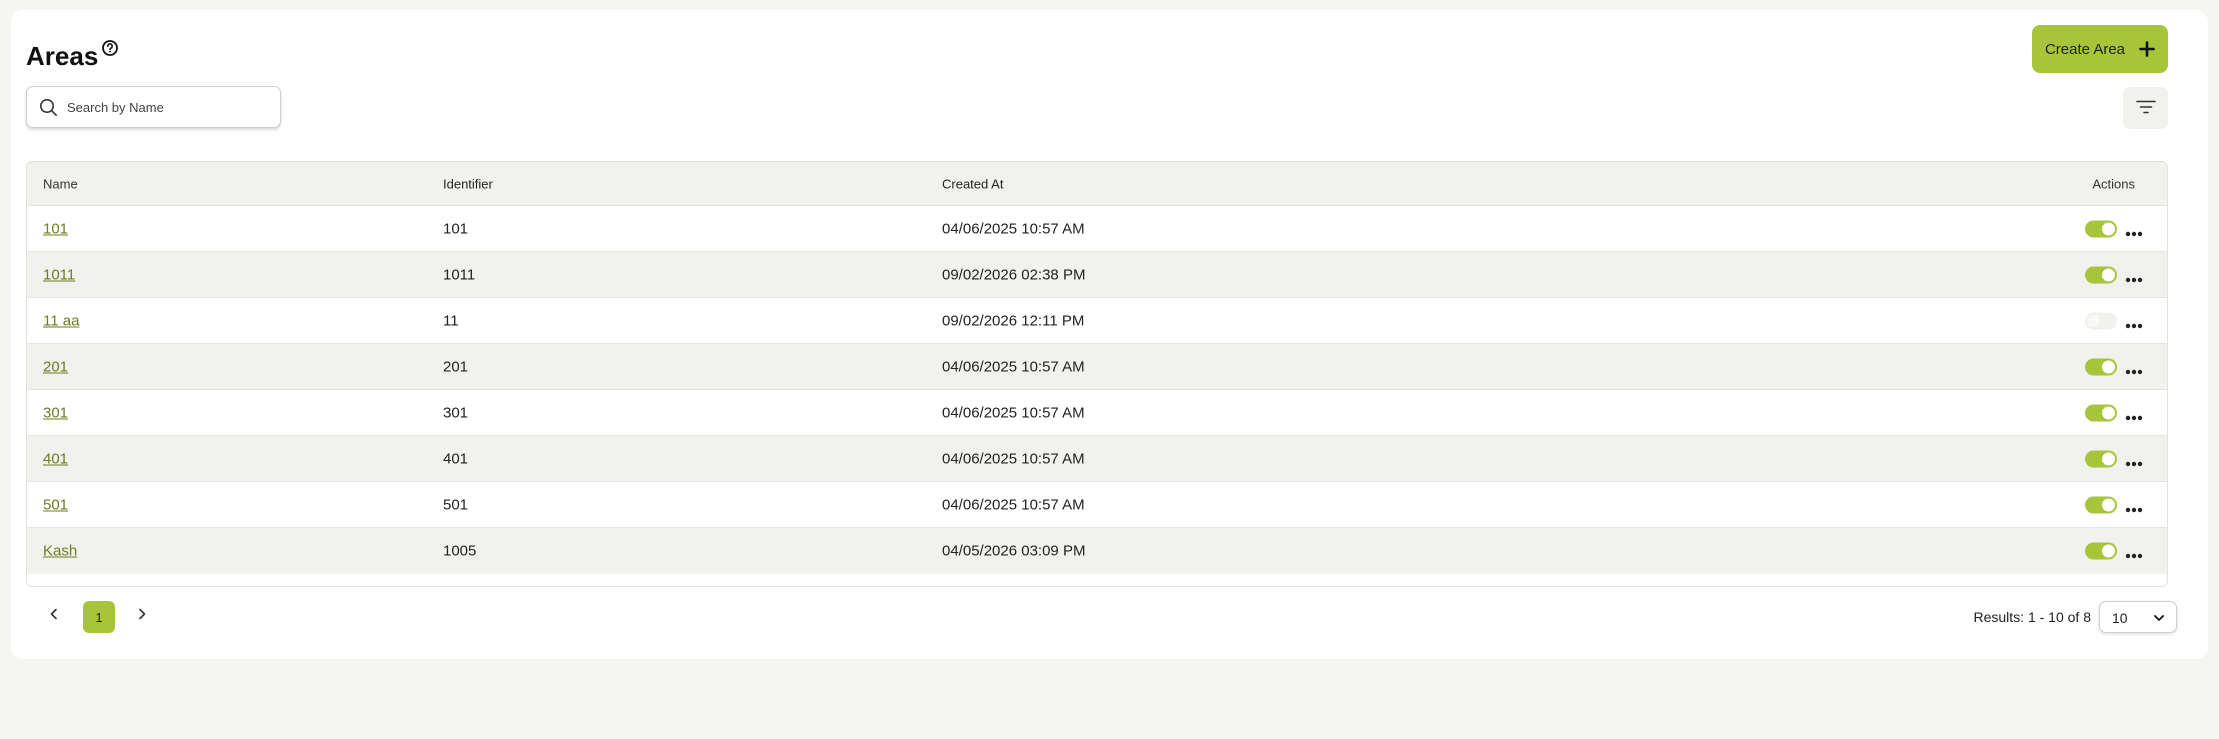 The width and height of the screenshot is (2219, 739). I want to click on create-area-label: Create Area, so click(2085, 49).